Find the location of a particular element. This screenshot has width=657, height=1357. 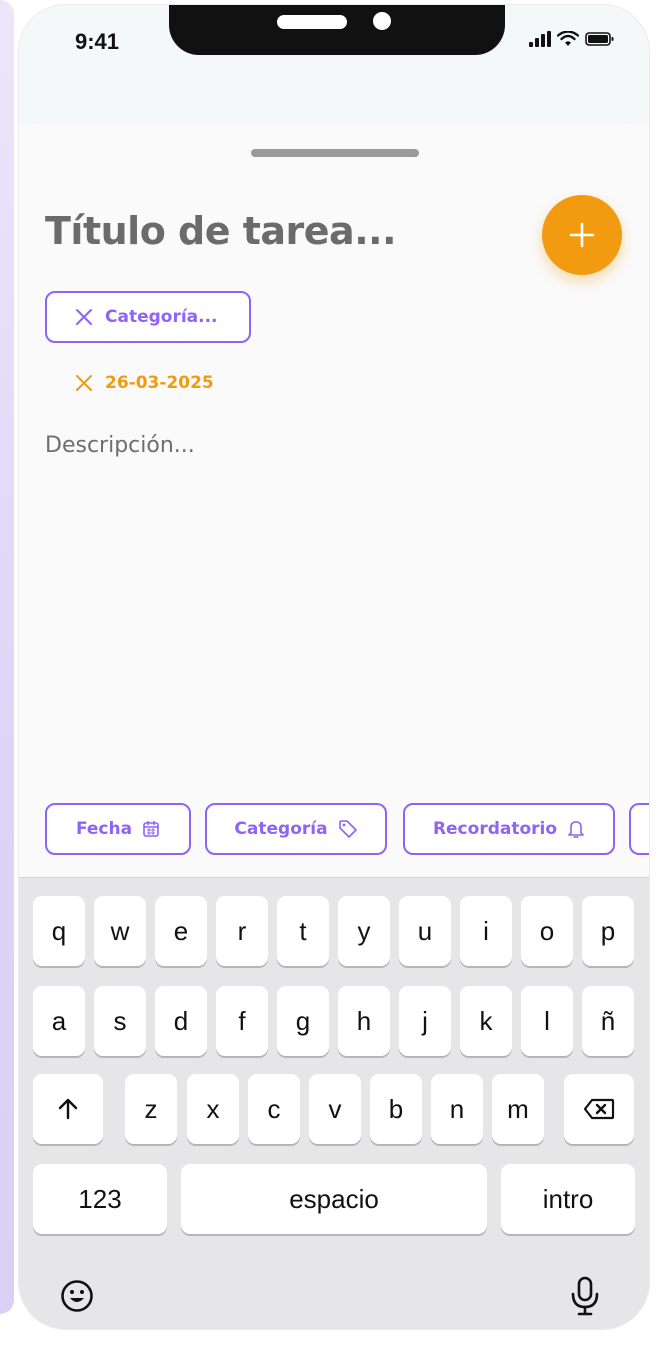

shift-key is located at coordinates (68, 1109).